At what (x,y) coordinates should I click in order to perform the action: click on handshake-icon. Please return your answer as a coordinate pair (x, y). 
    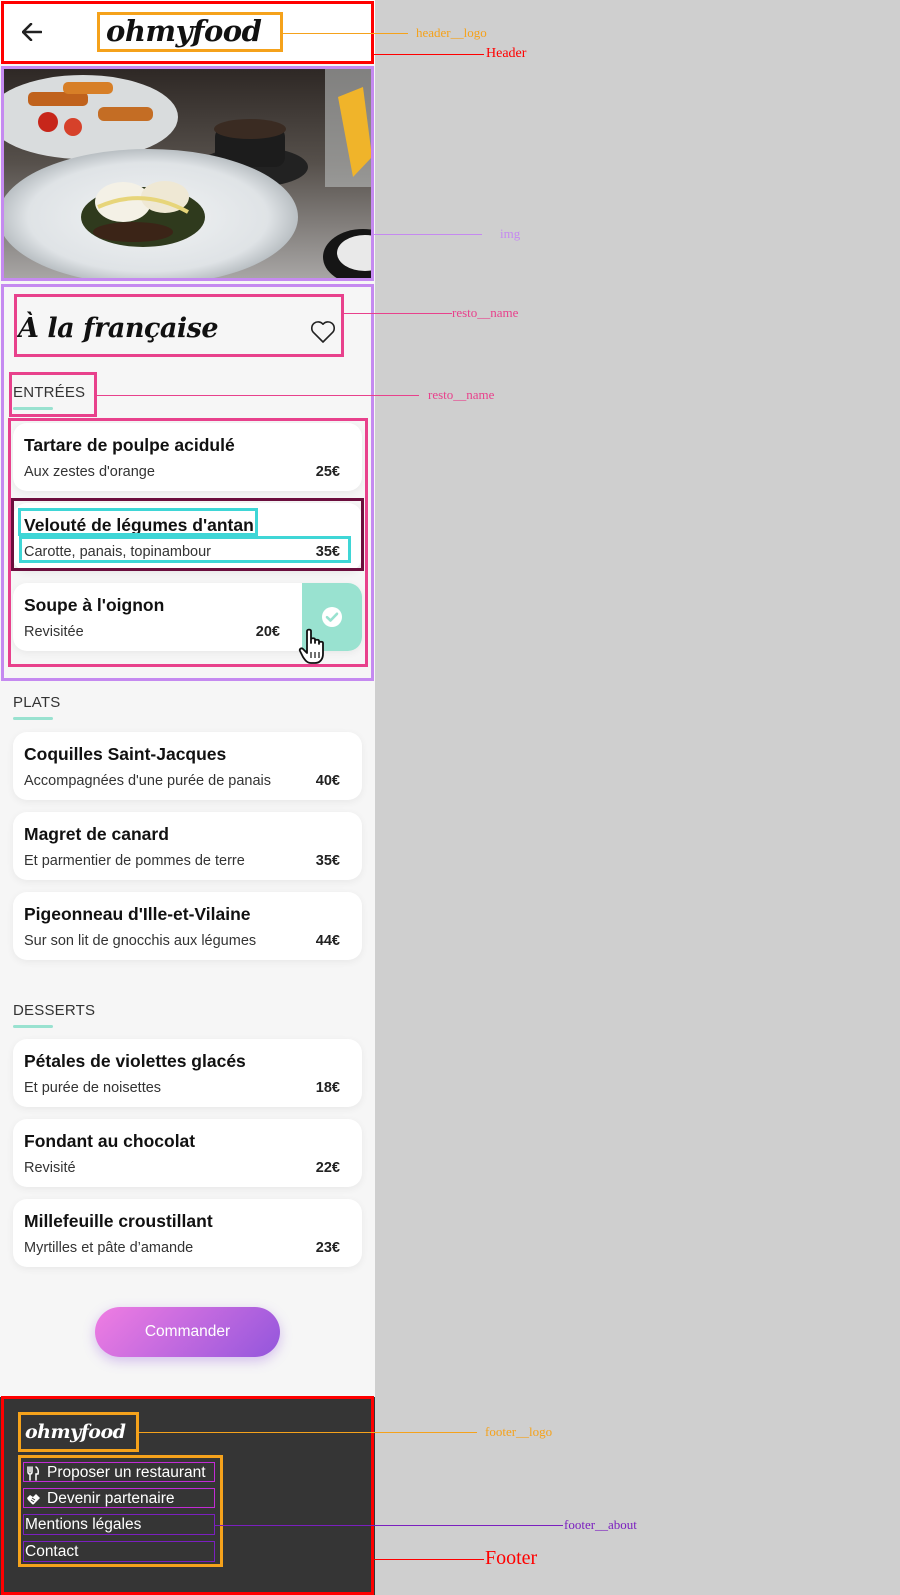
    Looking at the image, I should click on (33, 1499).